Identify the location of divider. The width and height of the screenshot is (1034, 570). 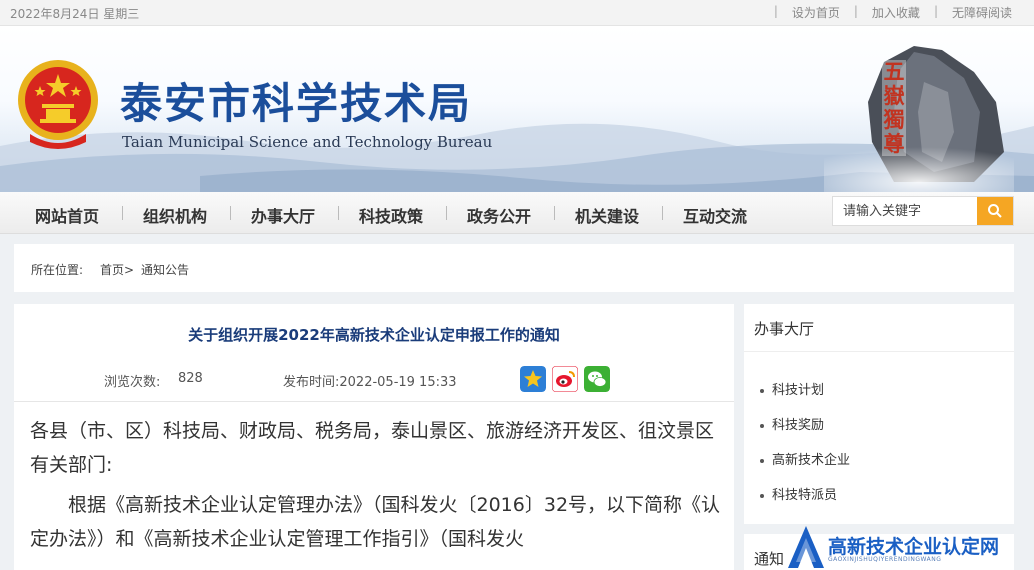
(374, 401).